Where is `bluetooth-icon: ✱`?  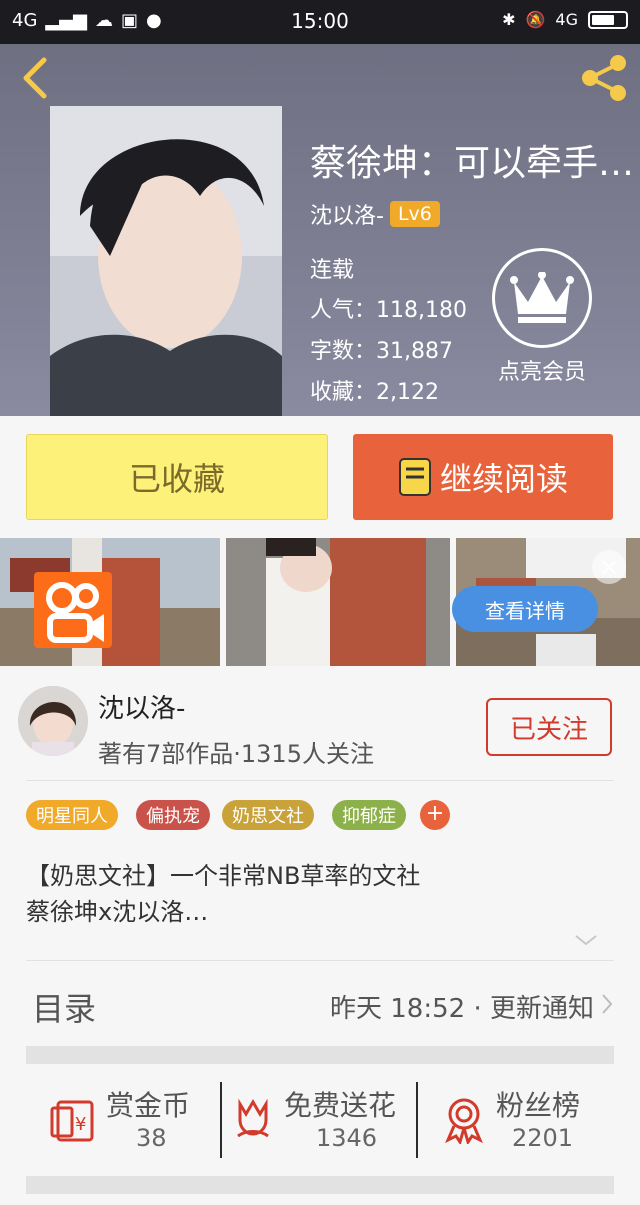 bluetooth-icon: ✱ is located at coordinates (509, 19).